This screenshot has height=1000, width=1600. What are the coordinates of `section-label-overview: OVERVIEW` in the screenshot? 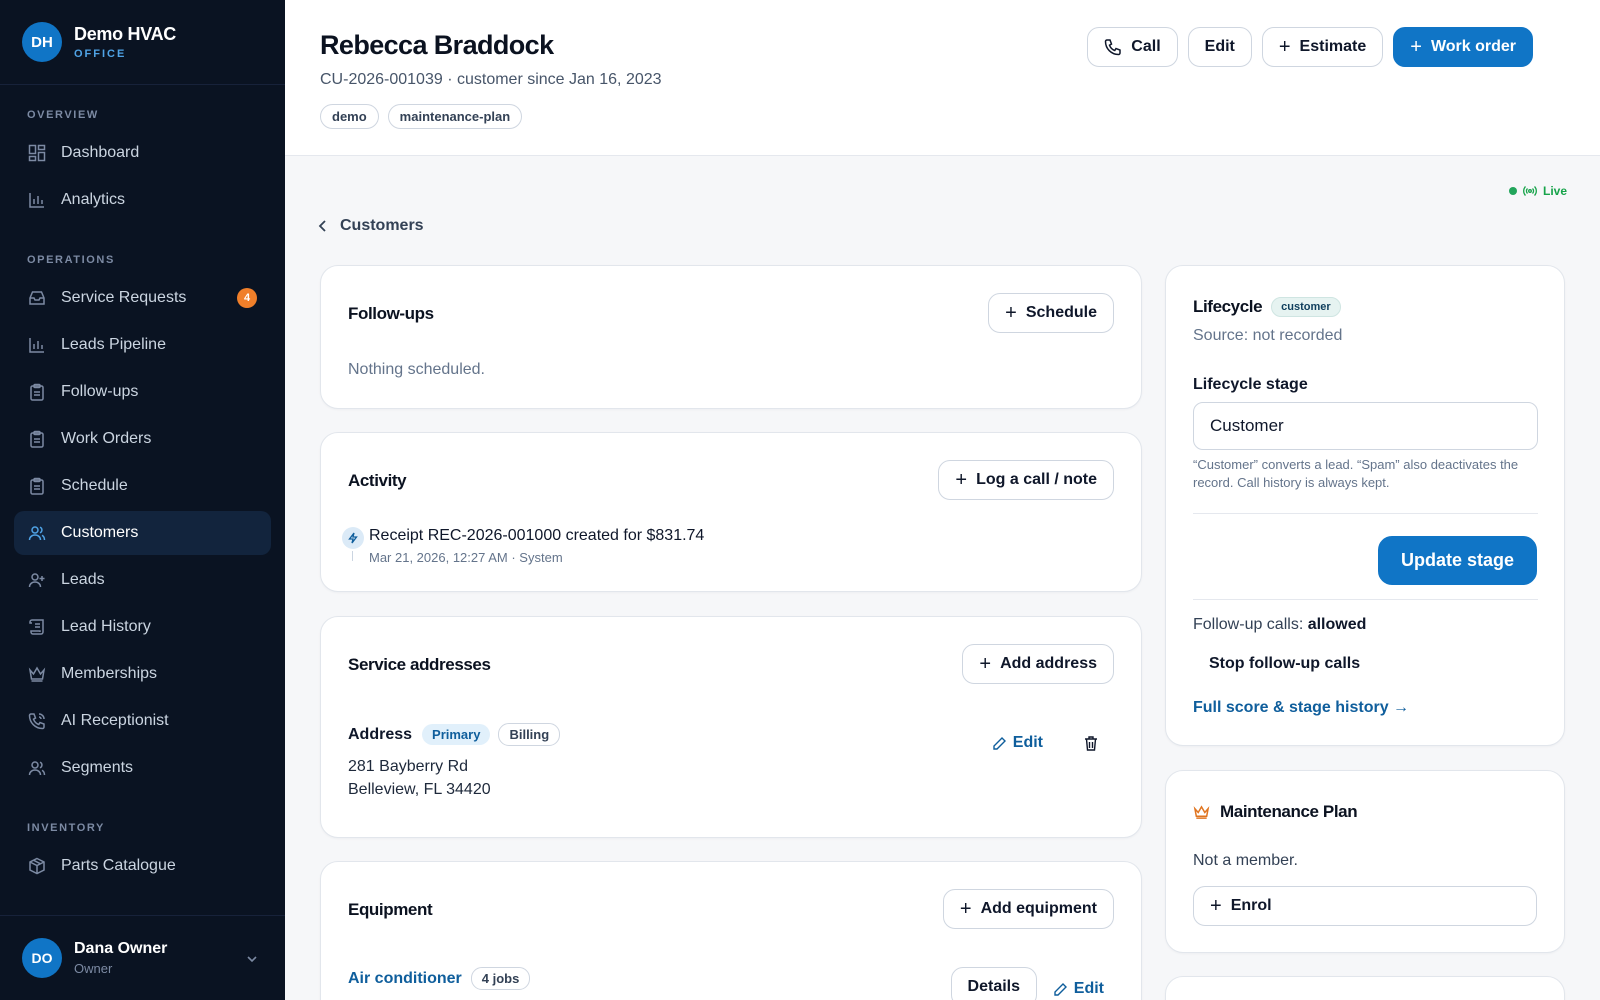 It's located at (63, 115).